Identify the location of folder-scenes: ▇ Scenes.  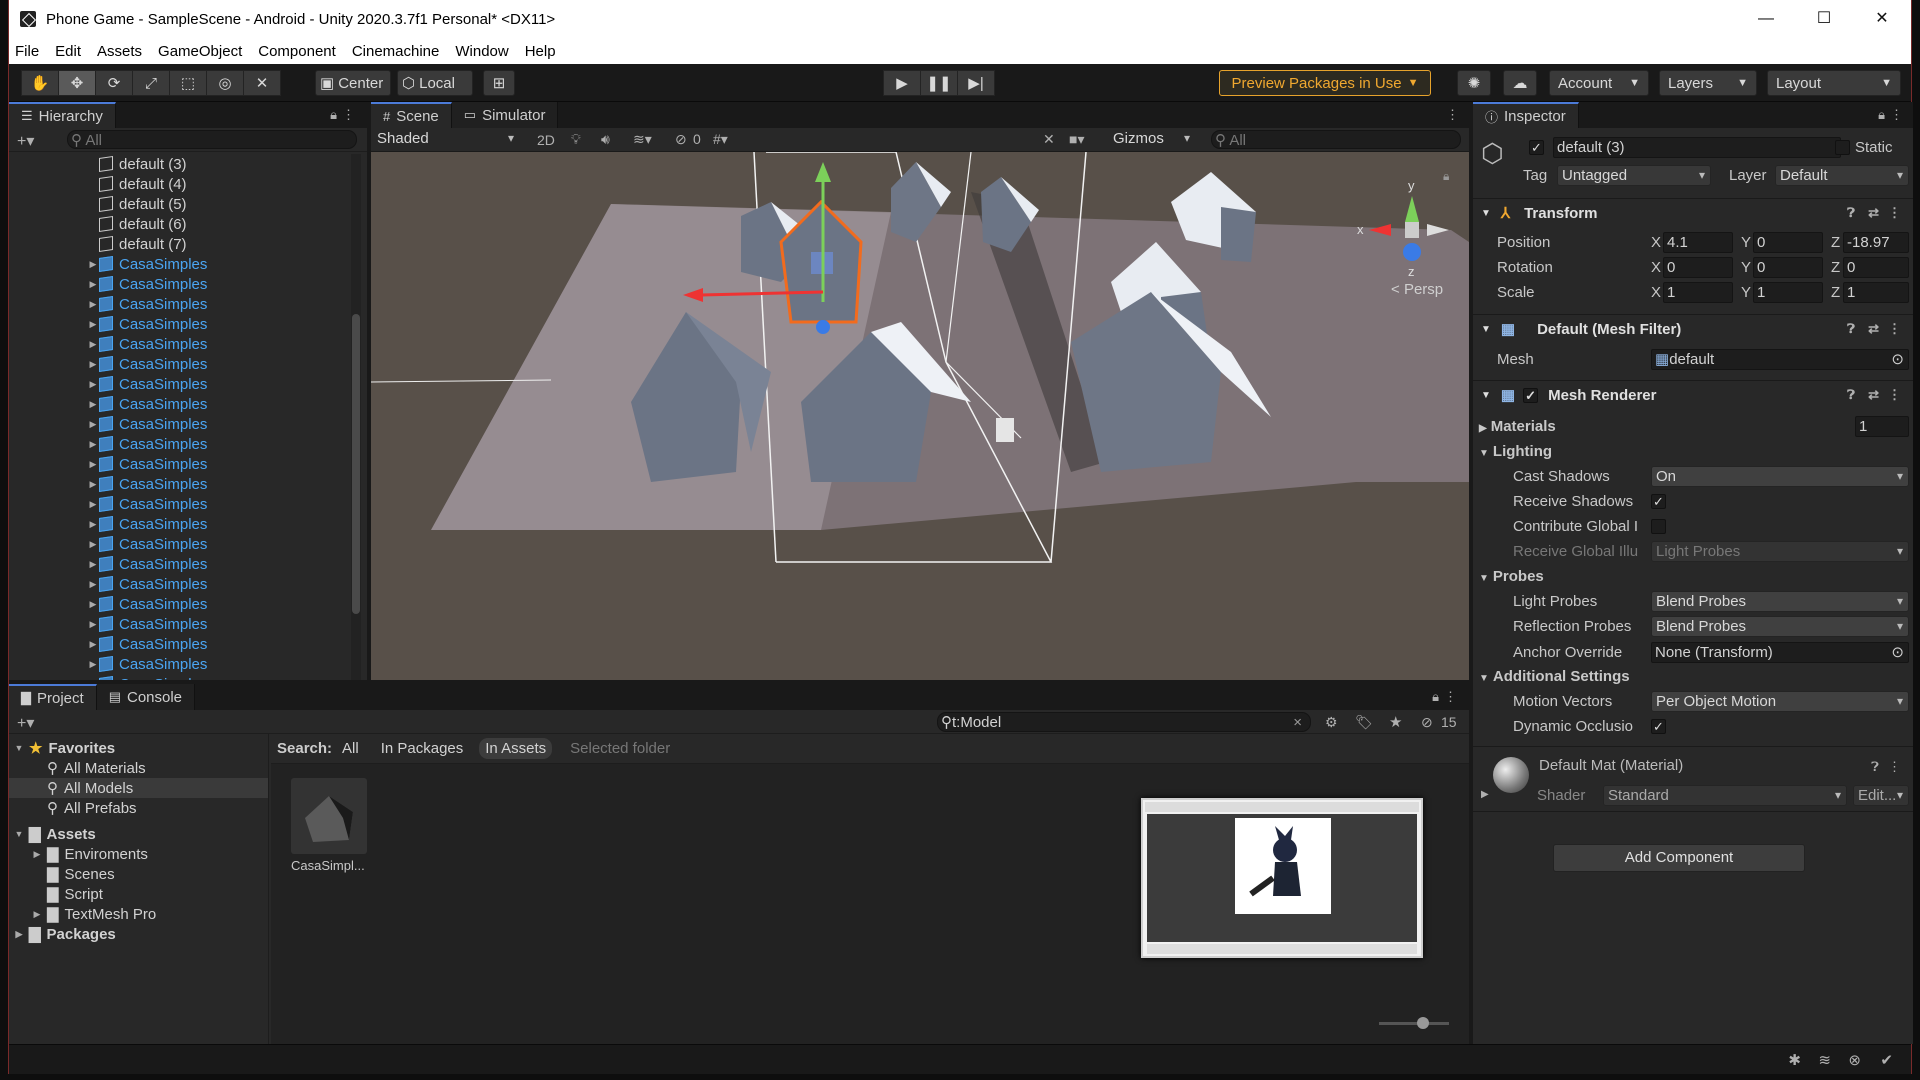
(138, 874).